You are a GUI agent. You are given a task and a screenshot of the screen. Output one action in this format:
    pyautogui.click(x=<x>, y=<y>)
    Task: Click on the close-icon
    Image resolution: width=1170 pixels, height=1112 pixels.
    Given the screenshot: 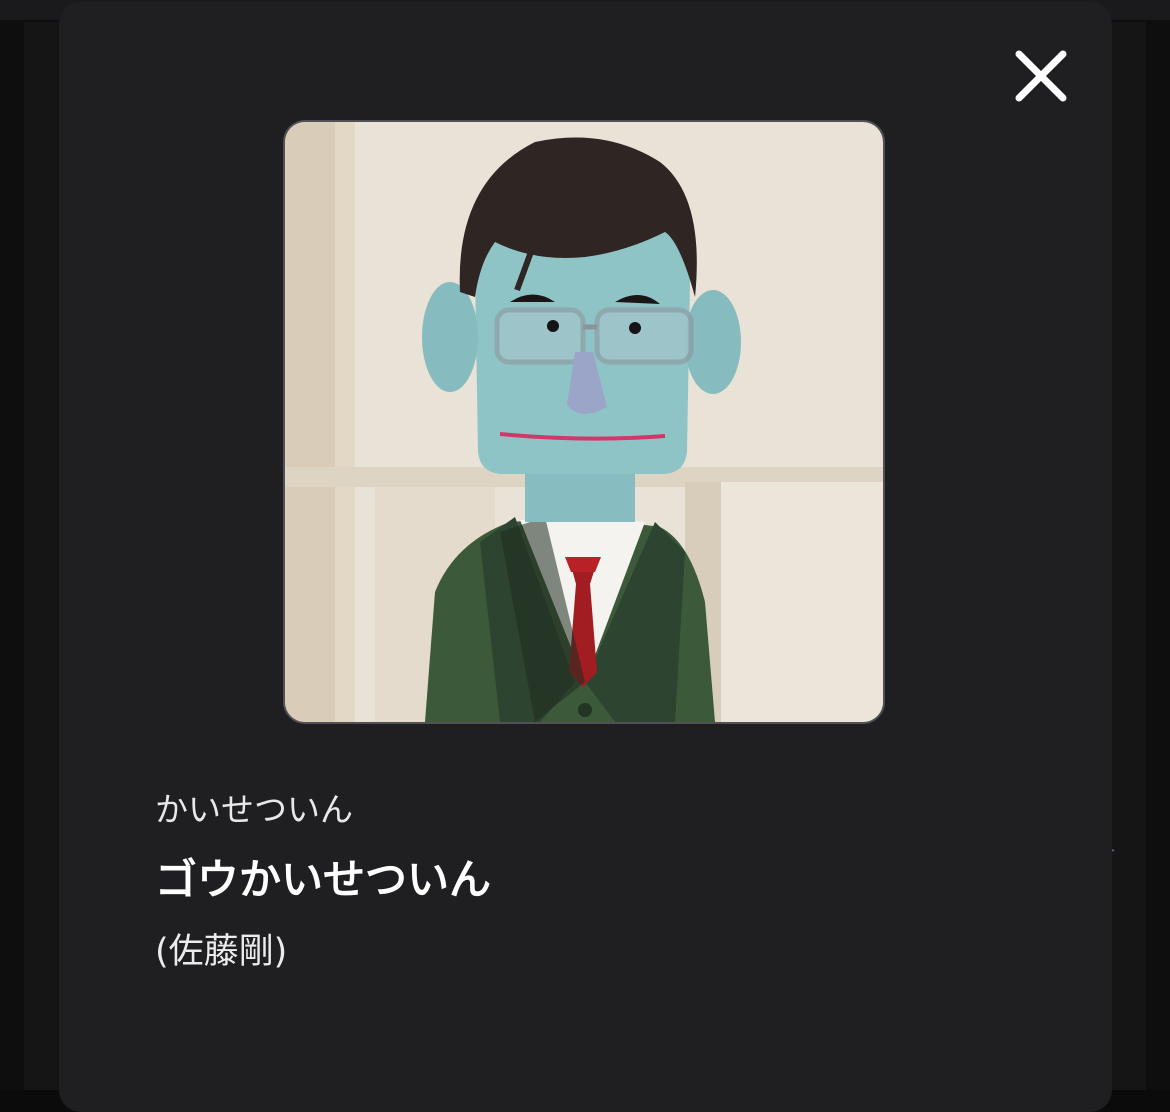 What is the action you would take?
    pyautogui.click(x=1041, y=76)
    